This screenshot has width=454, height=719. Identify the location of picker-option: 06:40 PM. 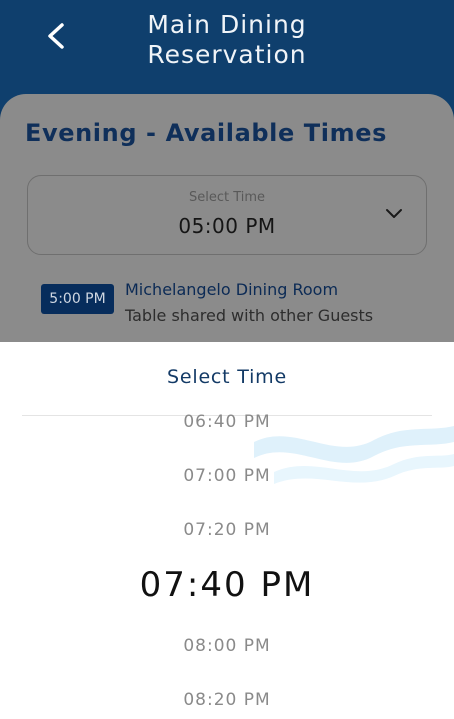
(227, 422).